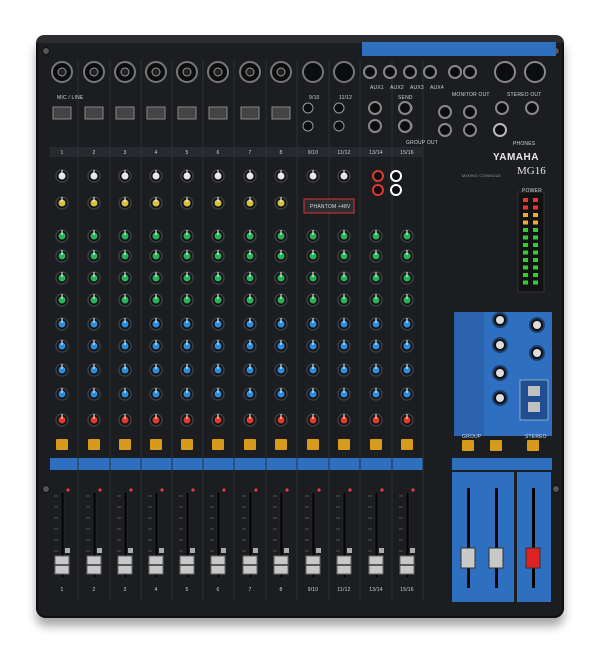 Image resolution: width=600 pixels, height=654 pixels. Describe the element at coordinates (313, 153) in the screenshot. I see `channel-number: 9/10` at that location.